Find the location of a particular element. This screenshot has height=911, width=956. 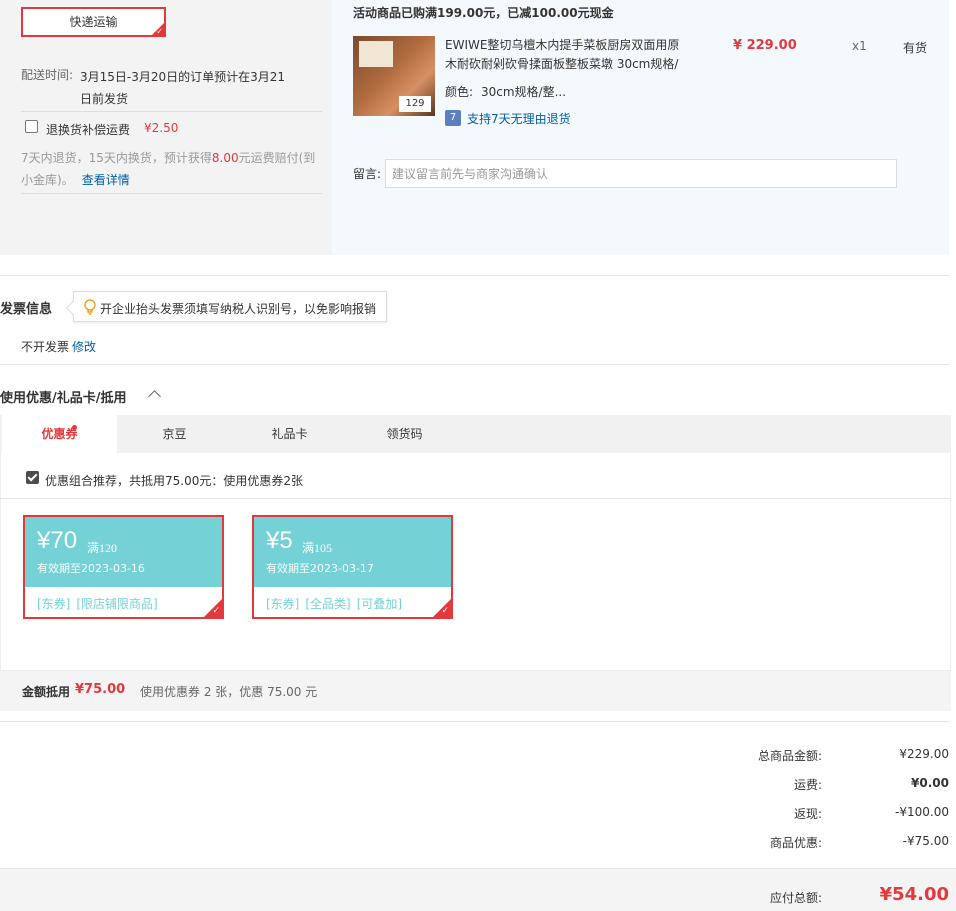

invoice-title: 发票信息 is located at coordinates (26, 309).